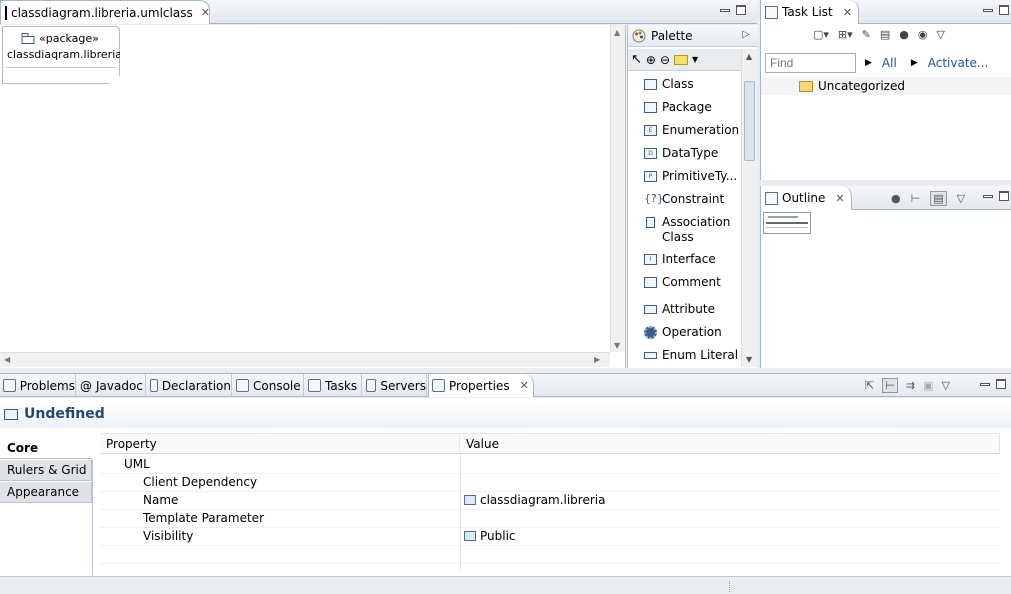 The image size is (1011, 594). Describe the element at coordinates (904, 34) in the screenshot. I see `sync-icon: ●` at that location.